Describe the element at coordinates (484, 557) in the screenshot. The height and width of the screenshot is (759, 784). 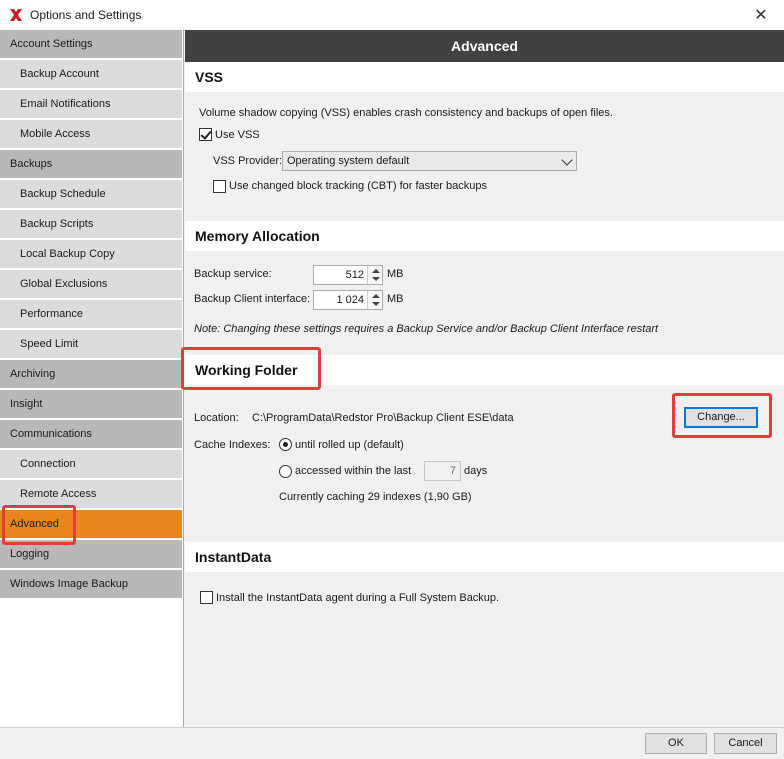
I see `section-title-instantdata: InstantData` at that location.